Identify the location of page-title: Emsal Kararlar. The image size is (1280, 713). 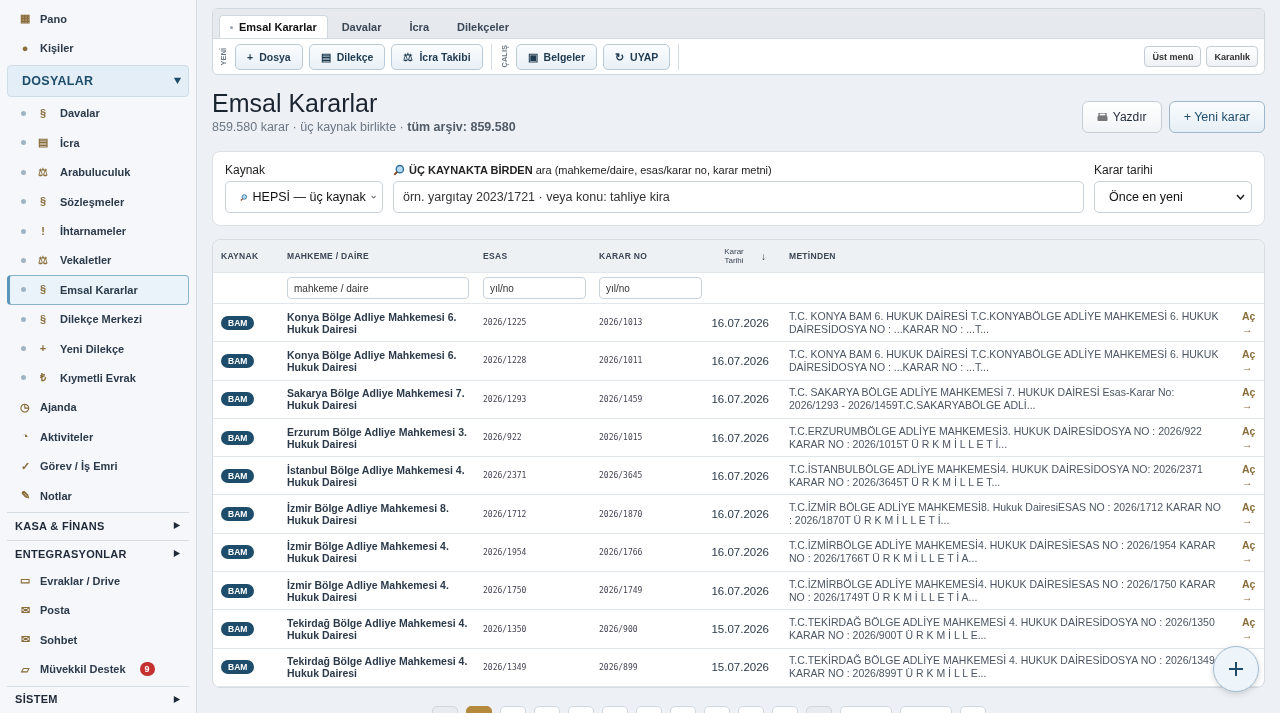
(295, 103).